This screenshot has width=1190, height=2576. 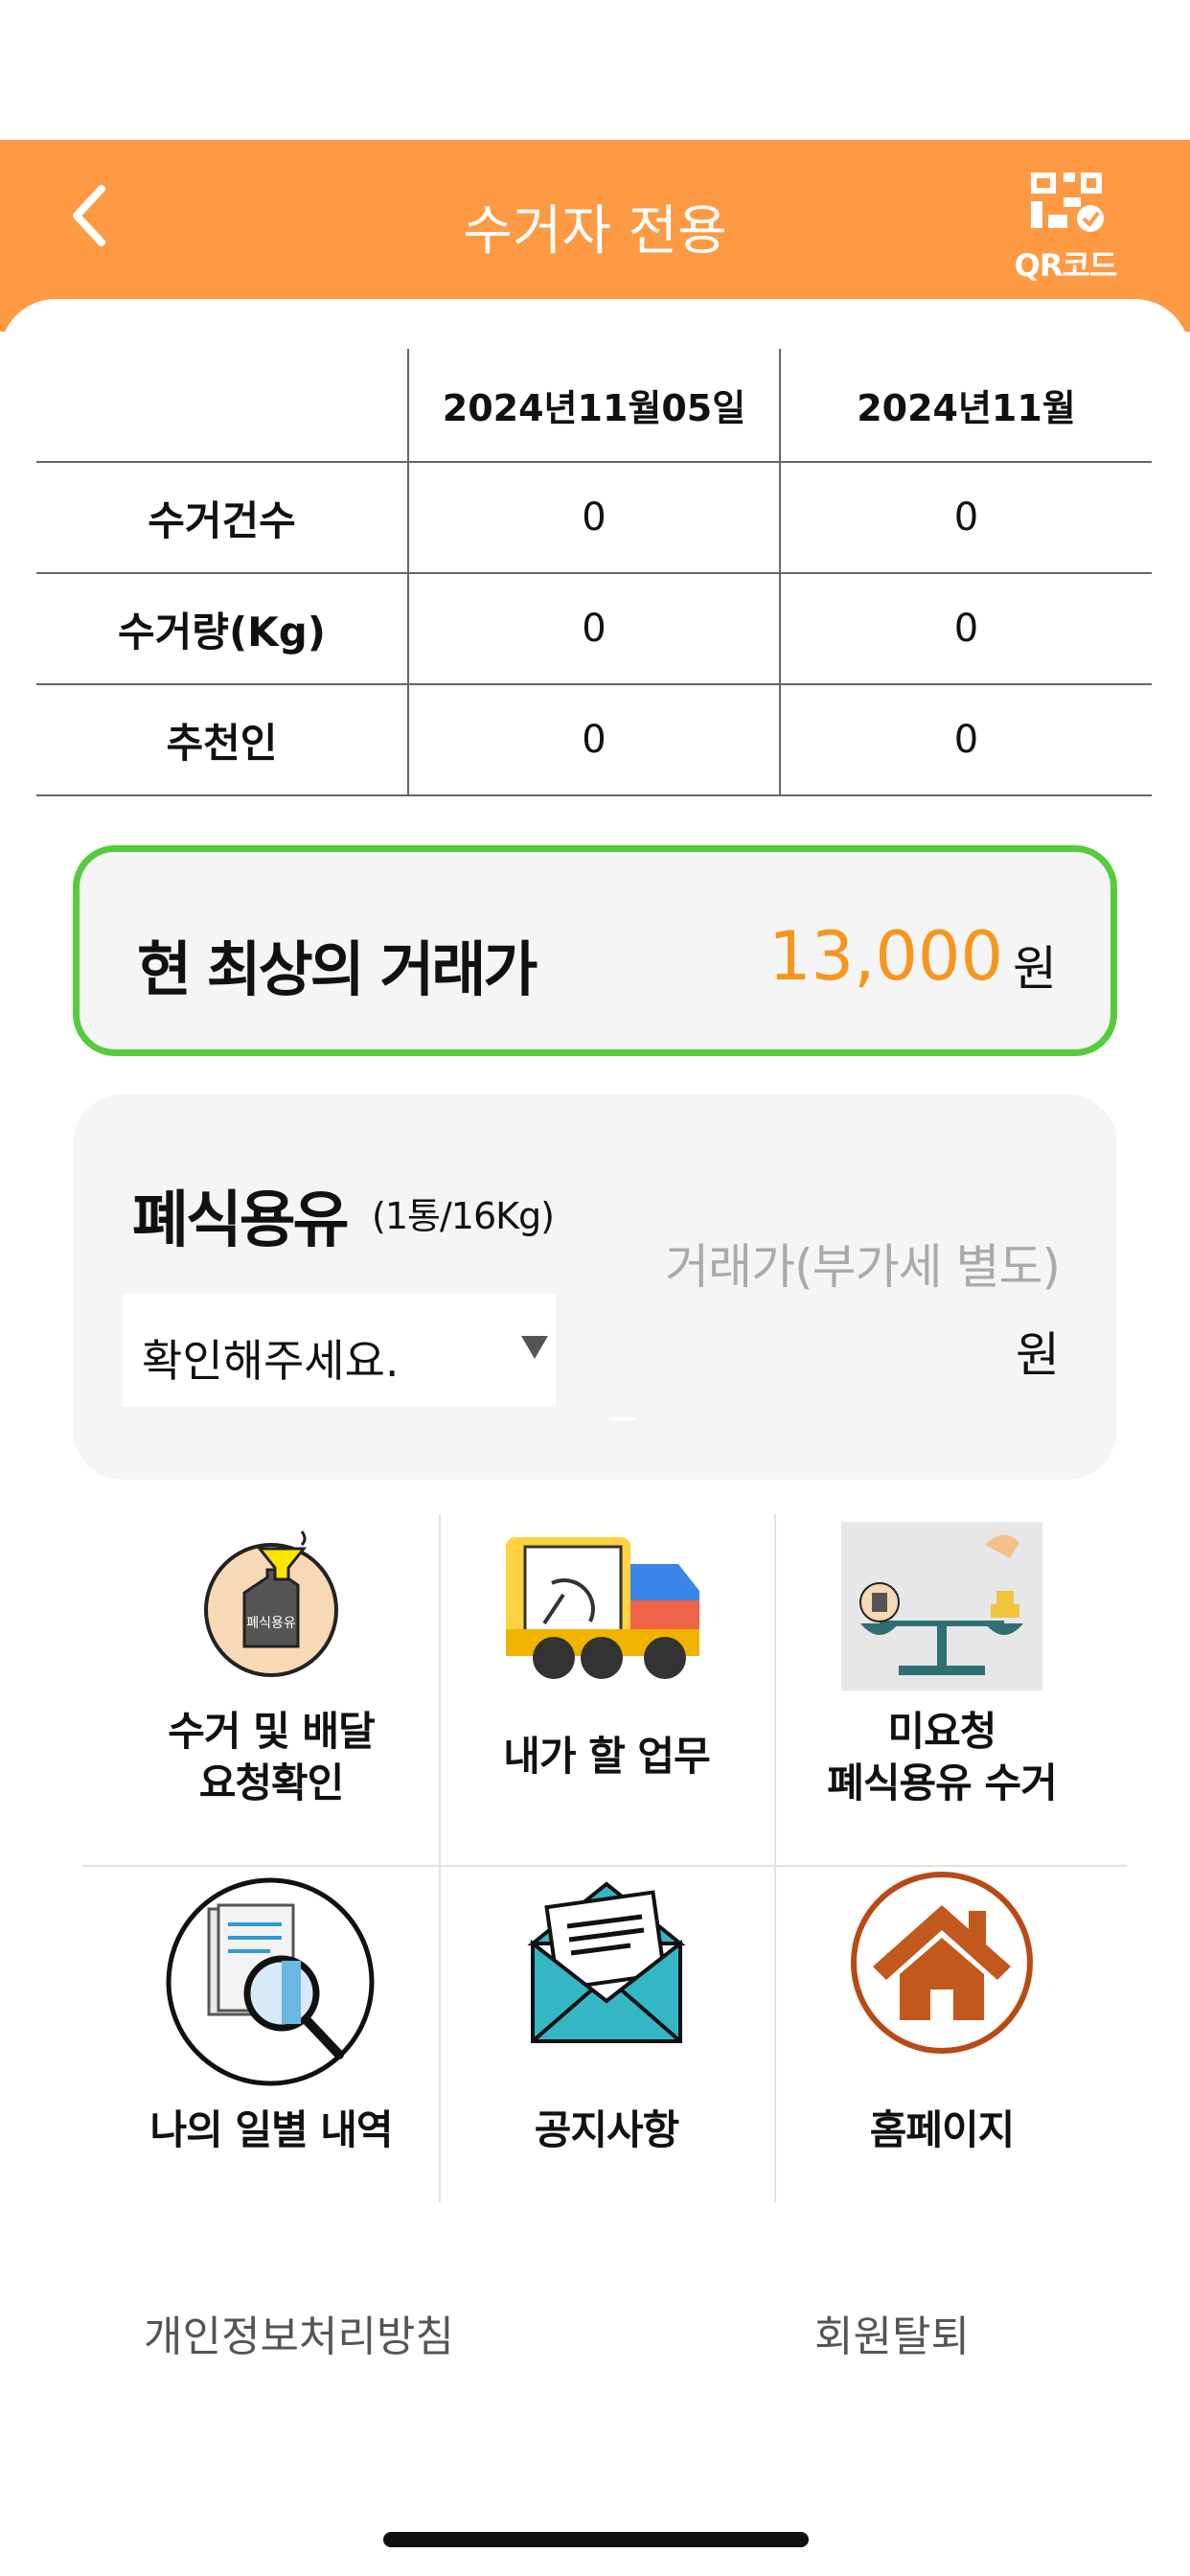 I want to click on home-indicator, so click(x=596, y=2539).